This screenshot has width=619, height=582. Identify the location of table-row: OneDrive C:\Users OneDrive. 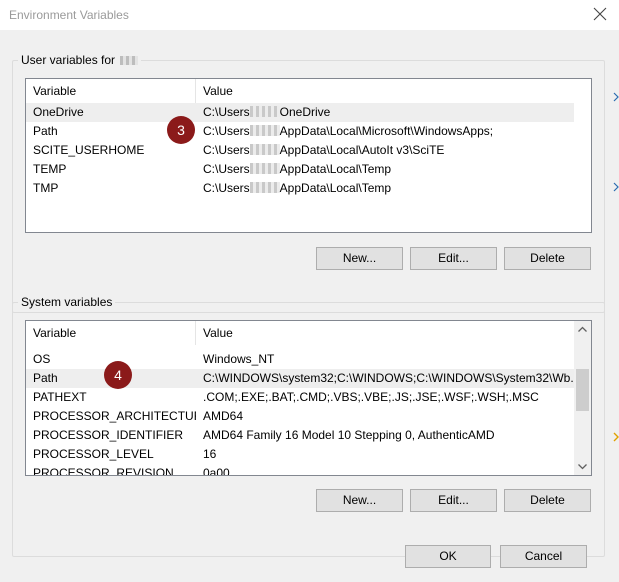
(300, 112).